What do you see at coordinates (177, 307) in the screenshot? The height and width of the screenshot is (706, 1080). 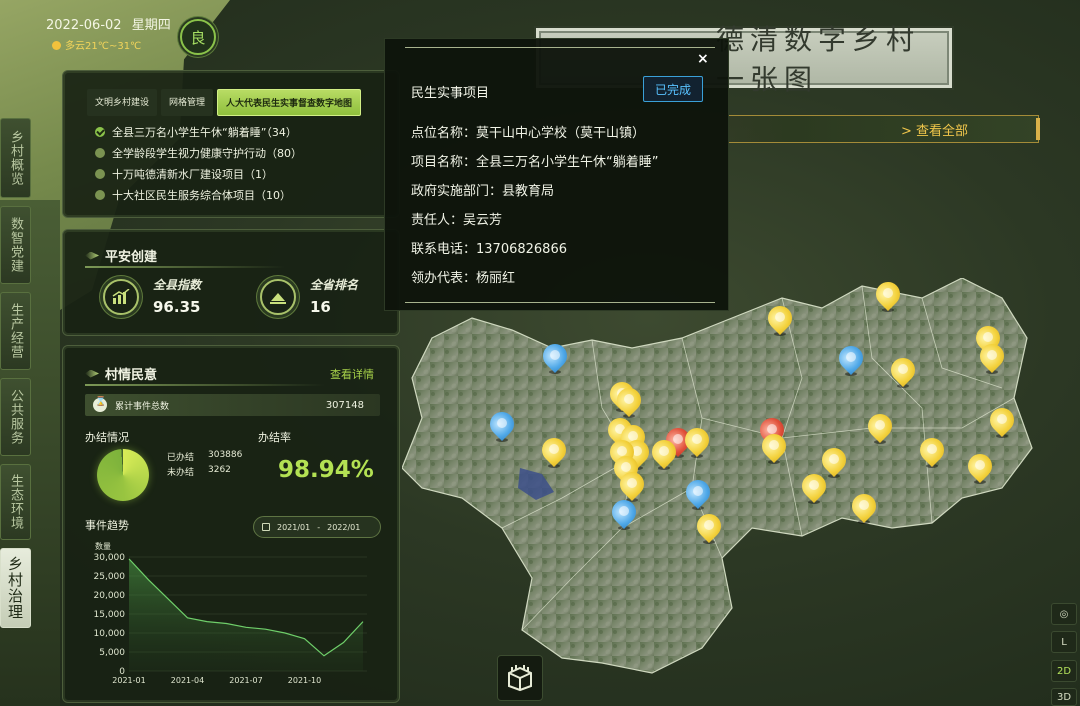 I see `county-index-value: 96.35` at bounding box center [177, 307].